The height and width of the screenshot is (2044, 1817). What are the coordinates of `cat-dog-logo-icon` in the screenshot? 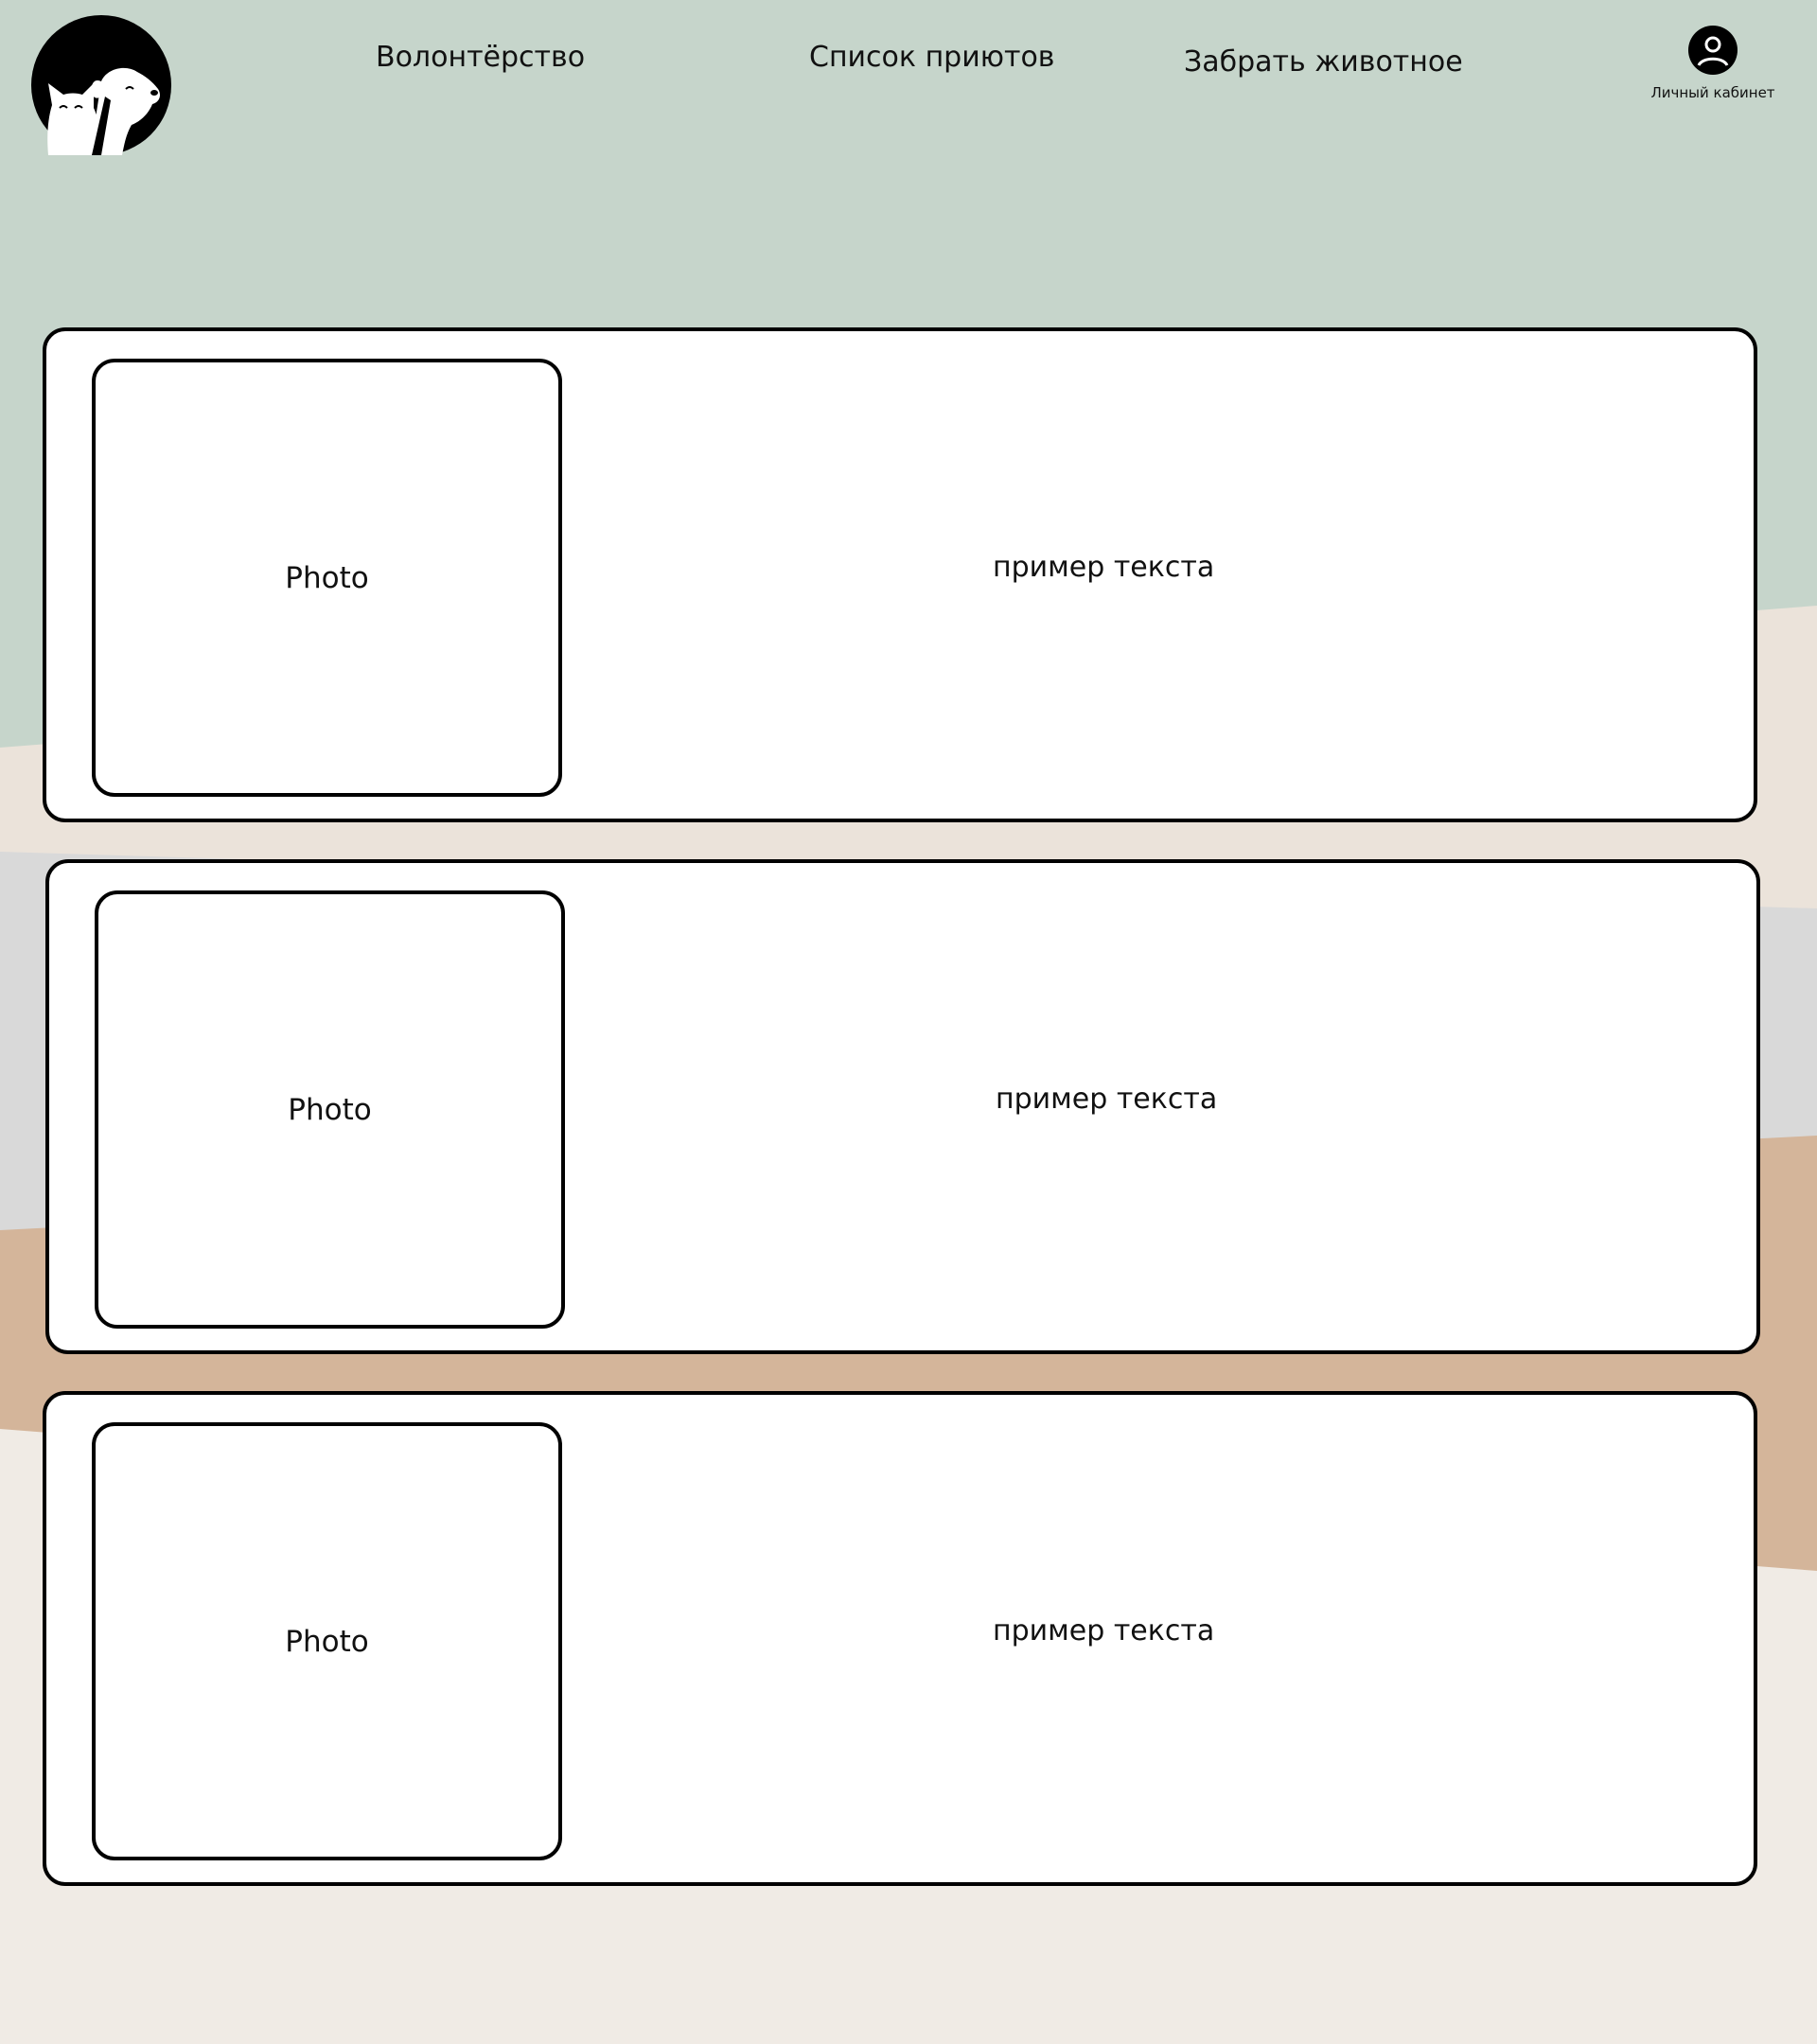 It's located at (101, 85).